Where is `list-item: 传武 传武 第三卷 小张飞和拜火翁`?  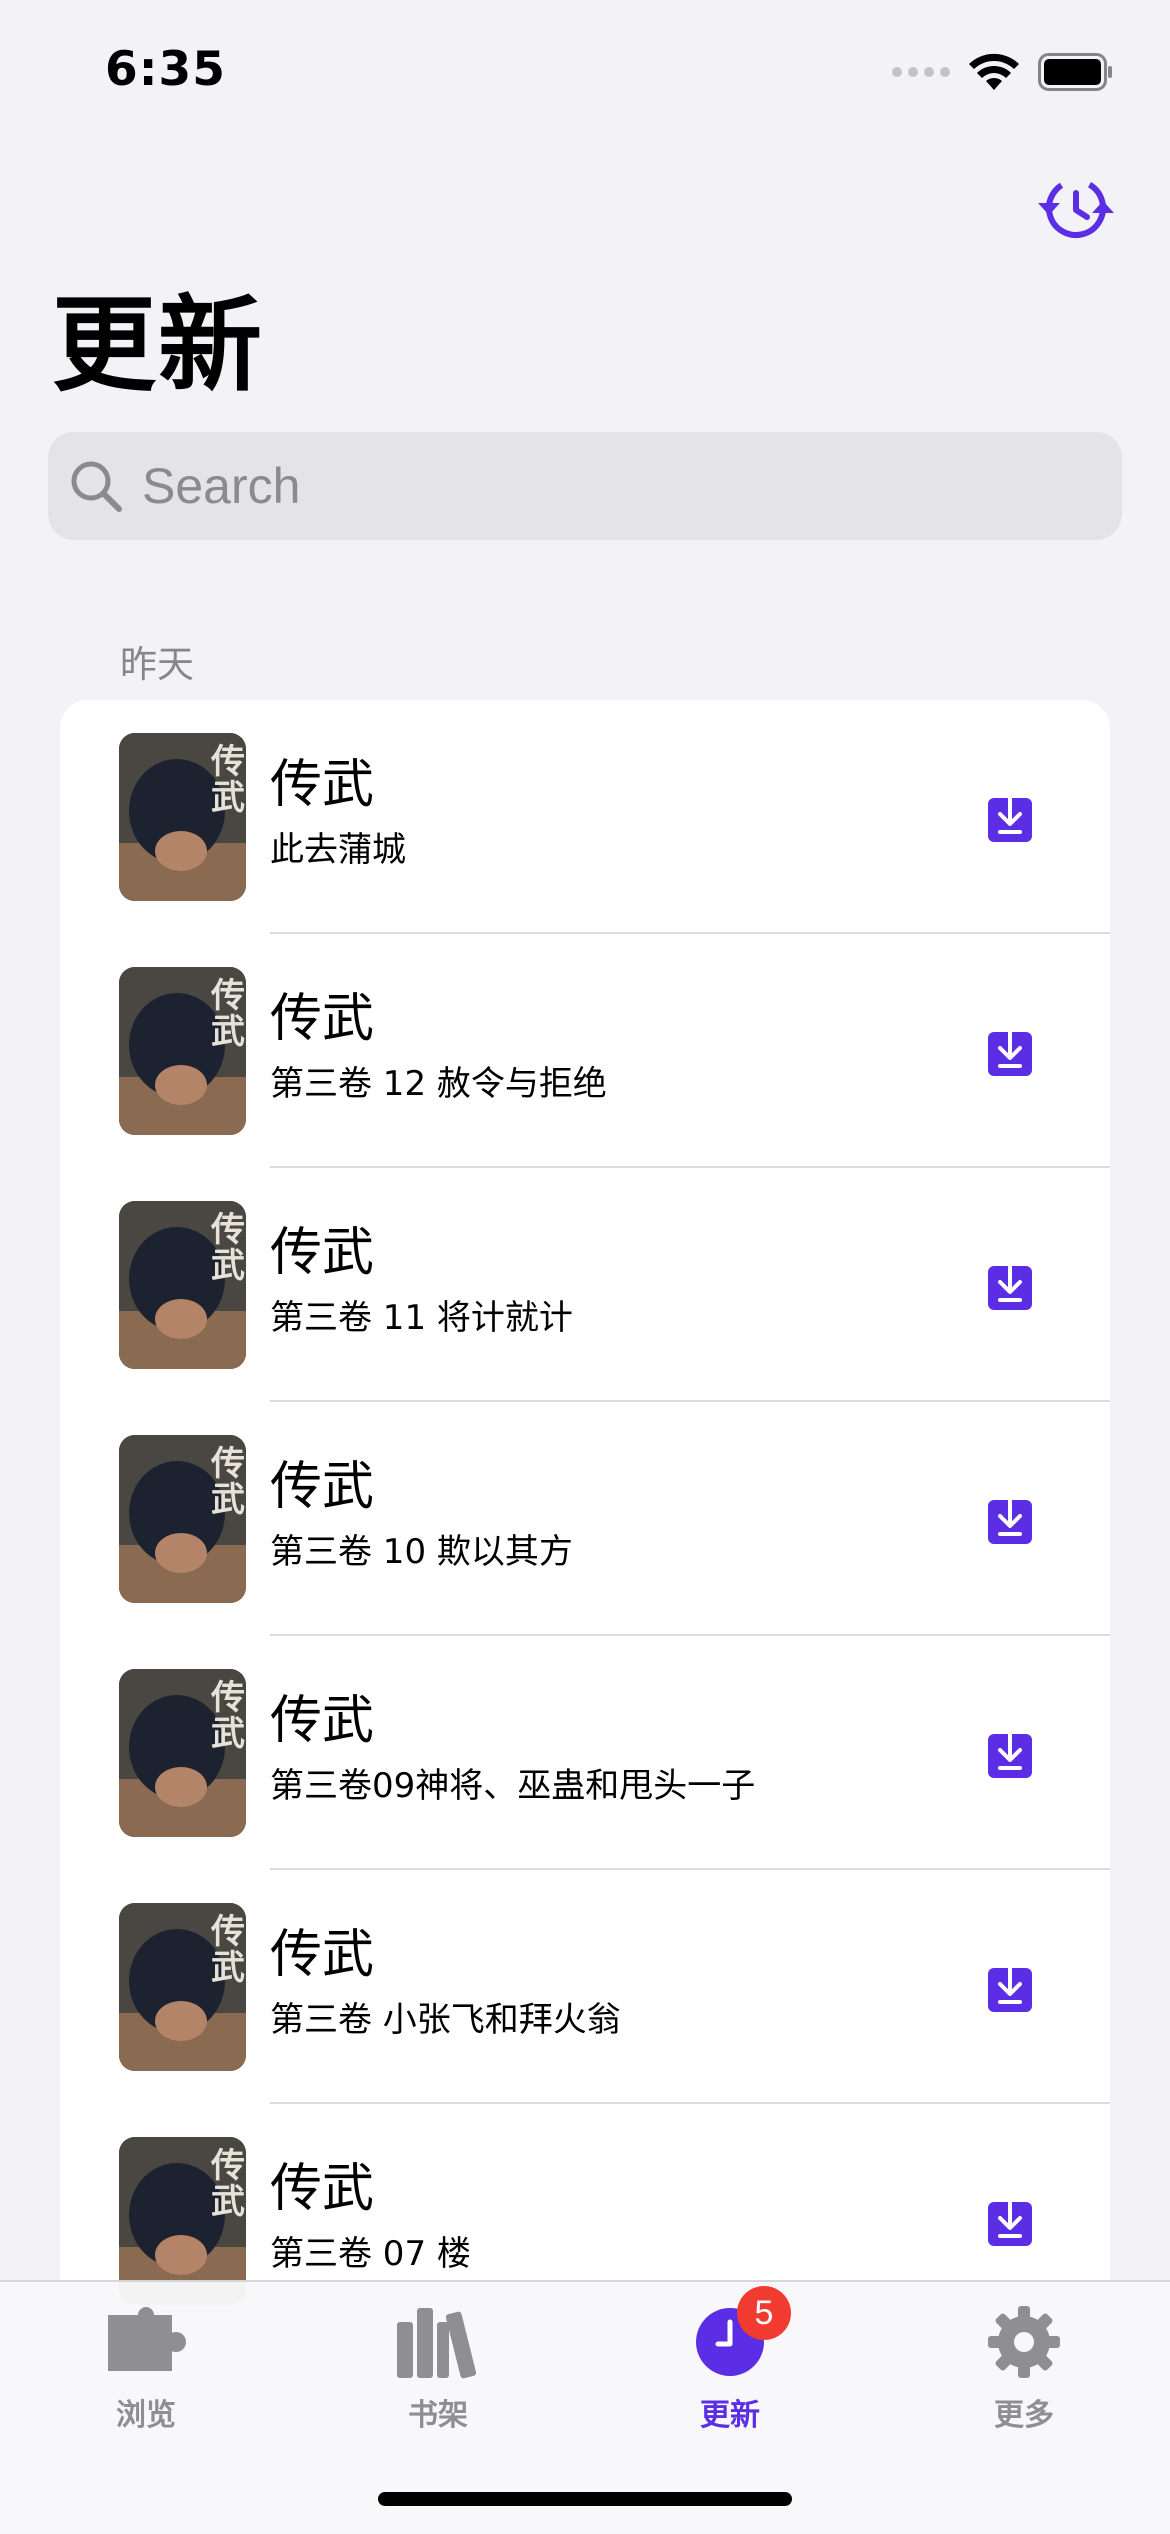 list-item: 传武 传武 第三卷 小张飞和拜火翁 is located at coordinates (585, 1987).